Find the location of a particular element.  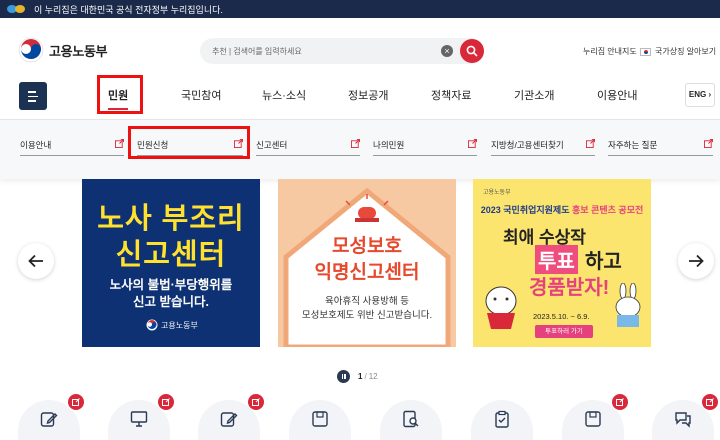

language-button: ENG › is located at coordinates (700, 95).